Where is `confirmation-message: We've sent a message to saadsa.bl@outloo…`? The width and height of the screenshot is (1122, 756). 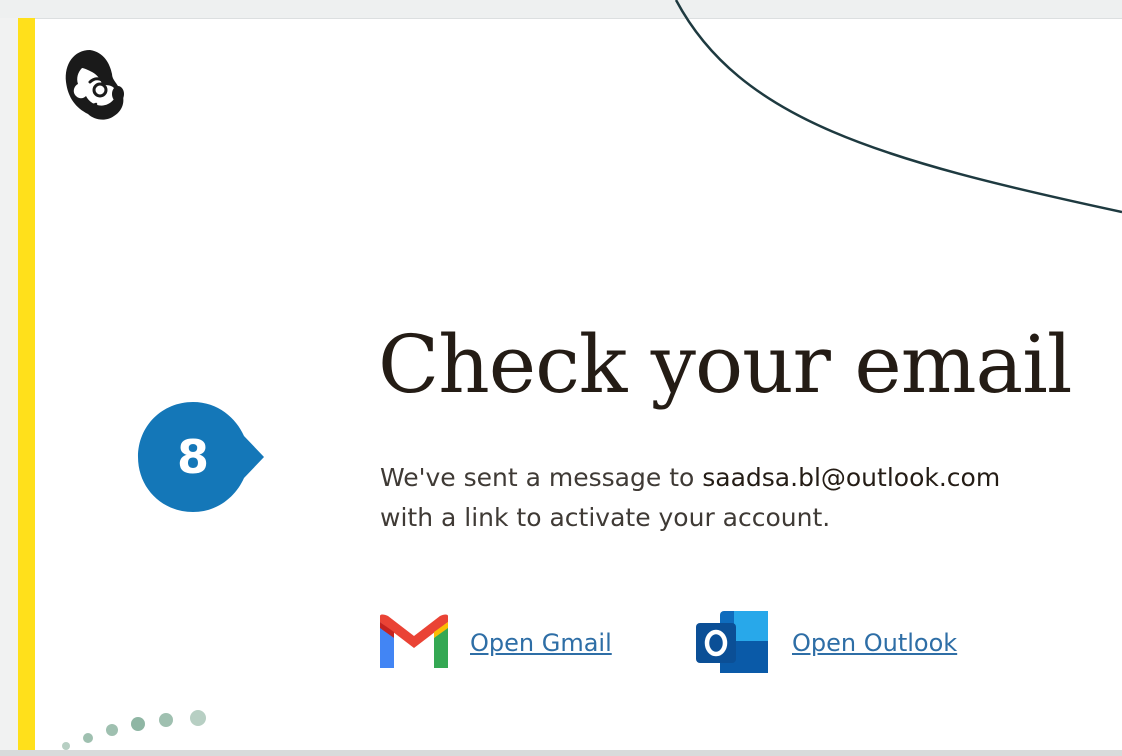 confirmation-message: We've sent a message to saadsa.bl@outloo… is located at coordinates (750, 498).